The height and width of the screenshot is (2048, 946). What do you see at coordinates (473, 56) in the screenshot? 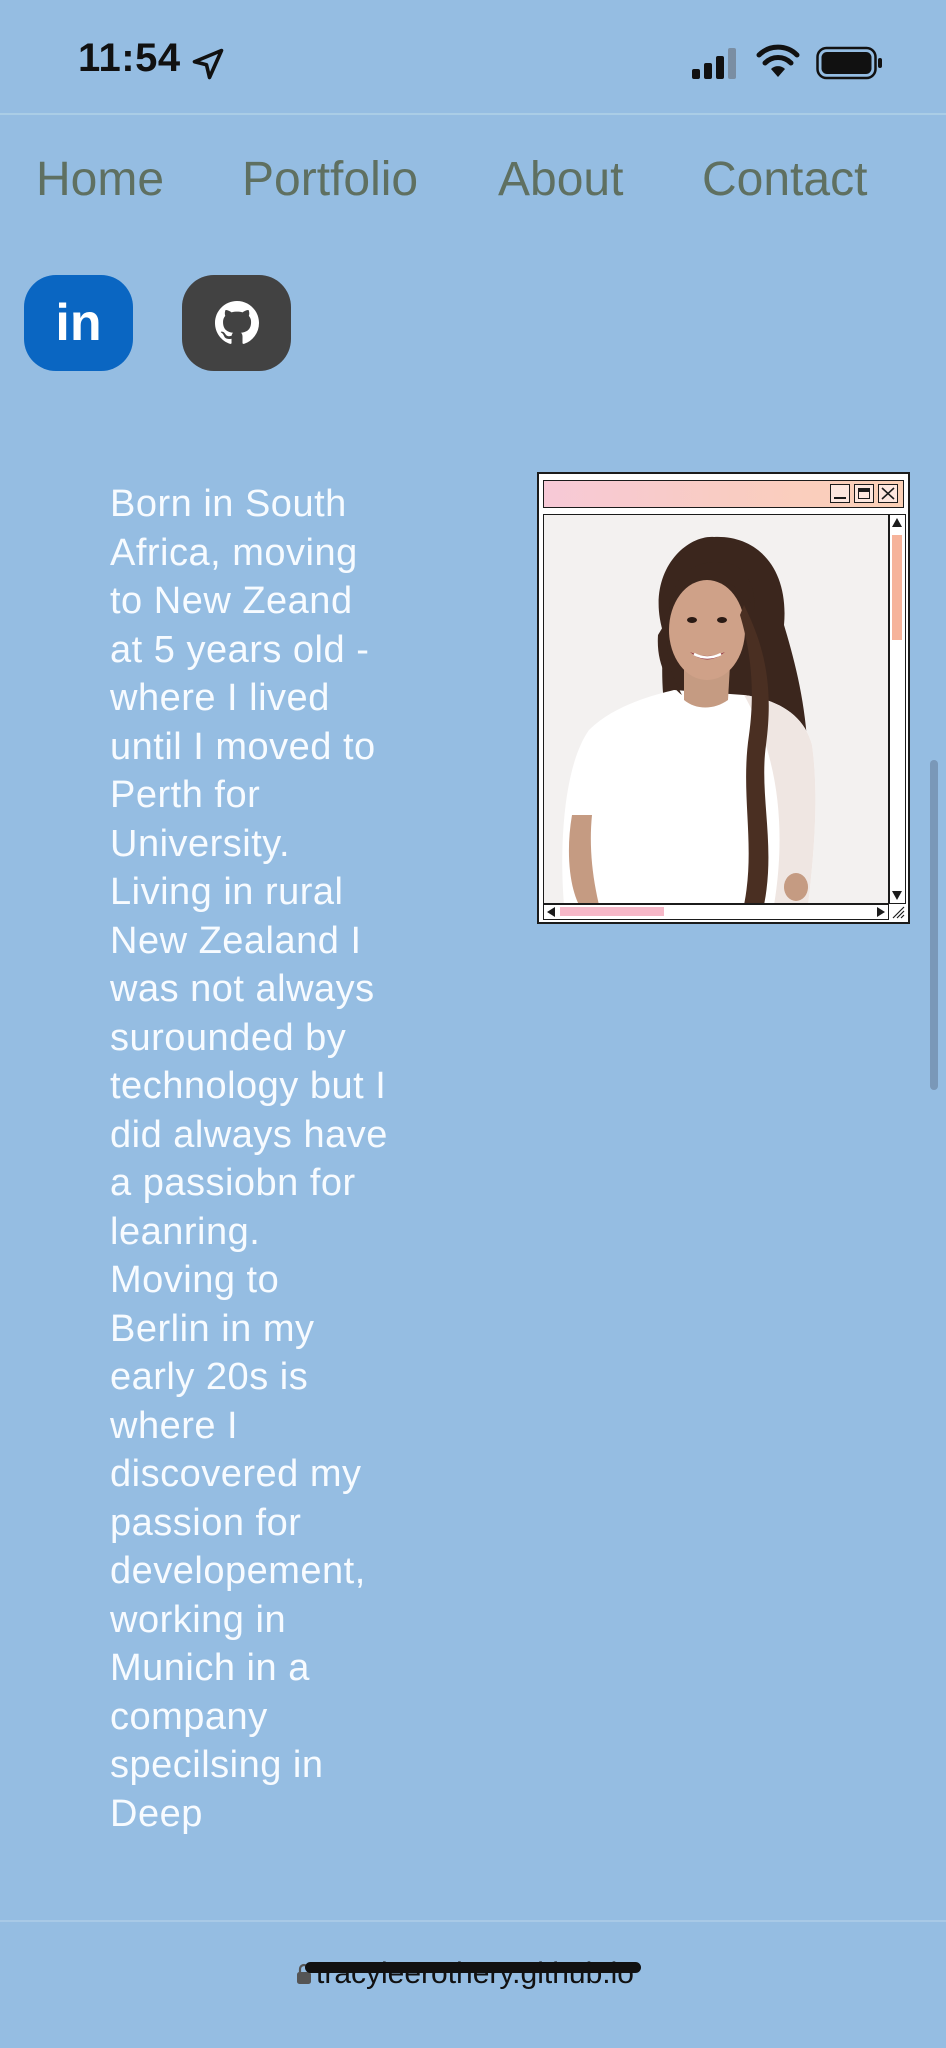
I see `status-bar: 11:54` at bounding box center [473, 56].